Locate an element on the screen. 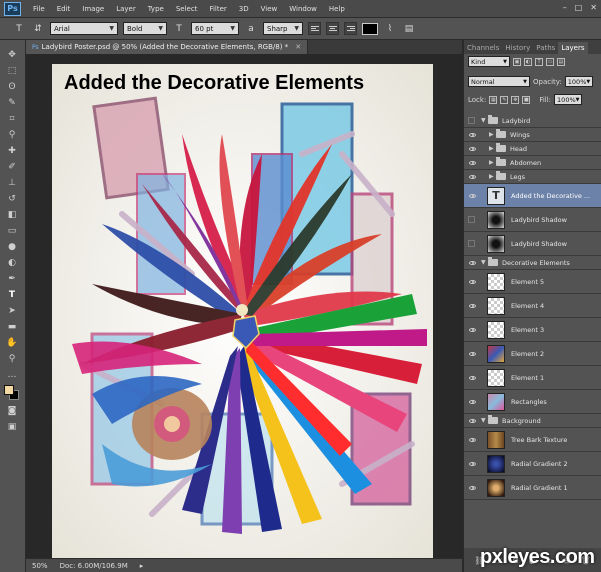  menu-3d: 3D is located at coordinates (244, 9).